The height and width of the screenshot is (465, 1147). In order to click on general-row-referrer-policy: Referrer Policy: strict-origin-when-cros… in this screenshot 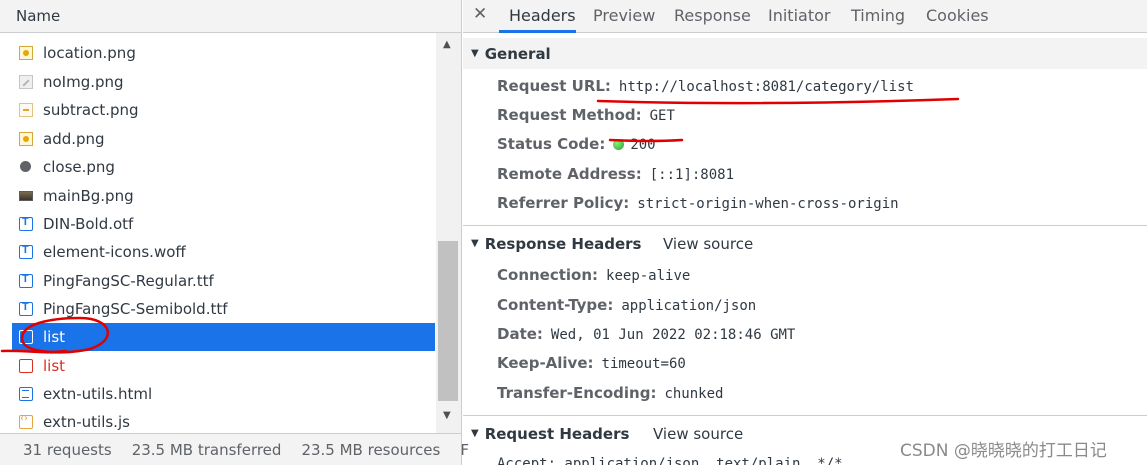, I will do `click(698, 206)`.